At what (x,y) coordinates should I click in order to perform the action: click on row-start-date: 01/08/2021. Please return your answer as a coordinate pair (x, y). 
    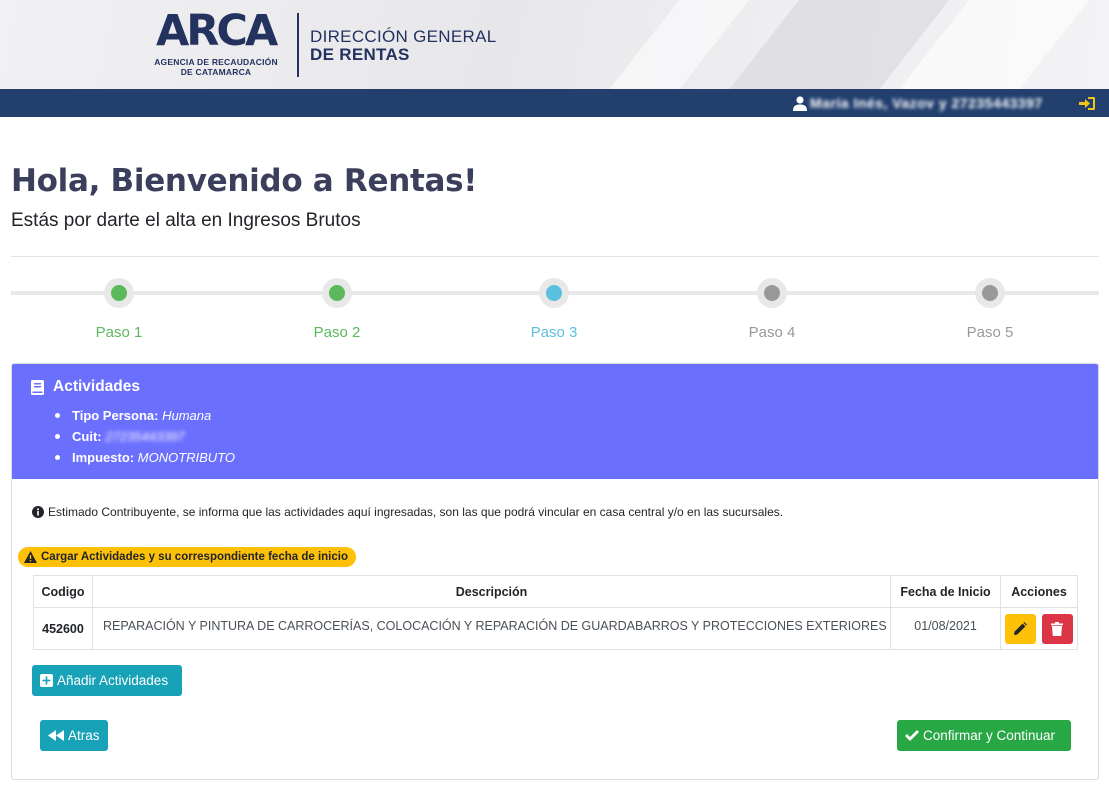
    Looking at the image, I should click on (945, 628).